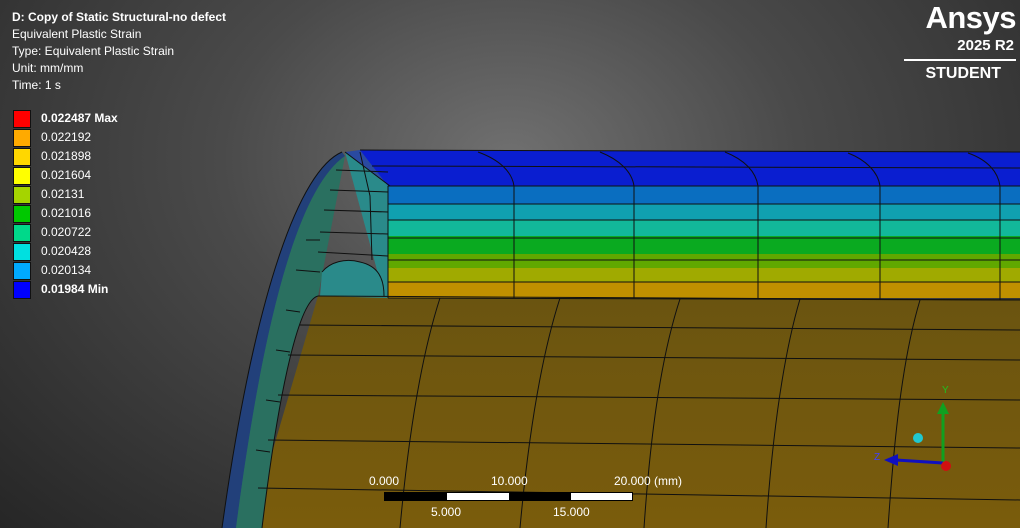 The height and width of the screenshot is (528, 1020). Describe the element at coordinates (918, 438) in the screenshot. I see `triad-isometric-ball` at that location.